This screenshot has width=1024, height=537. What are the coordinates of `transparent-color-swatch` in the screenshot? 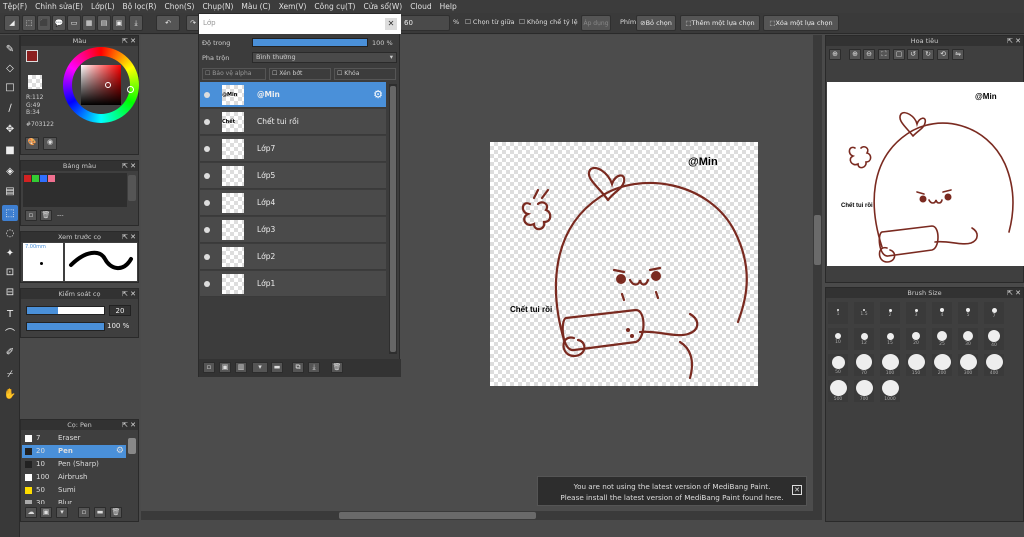 It's located at (35, 82).